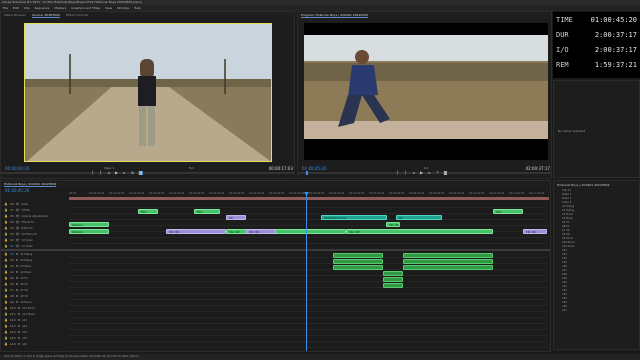 Image resolution: width=640 pixels, height=360 pixels. What do you see at coordinates (437, 172) in the screenshot?
I see `lift-icon: ⇡` at bounding box center [437, 172].